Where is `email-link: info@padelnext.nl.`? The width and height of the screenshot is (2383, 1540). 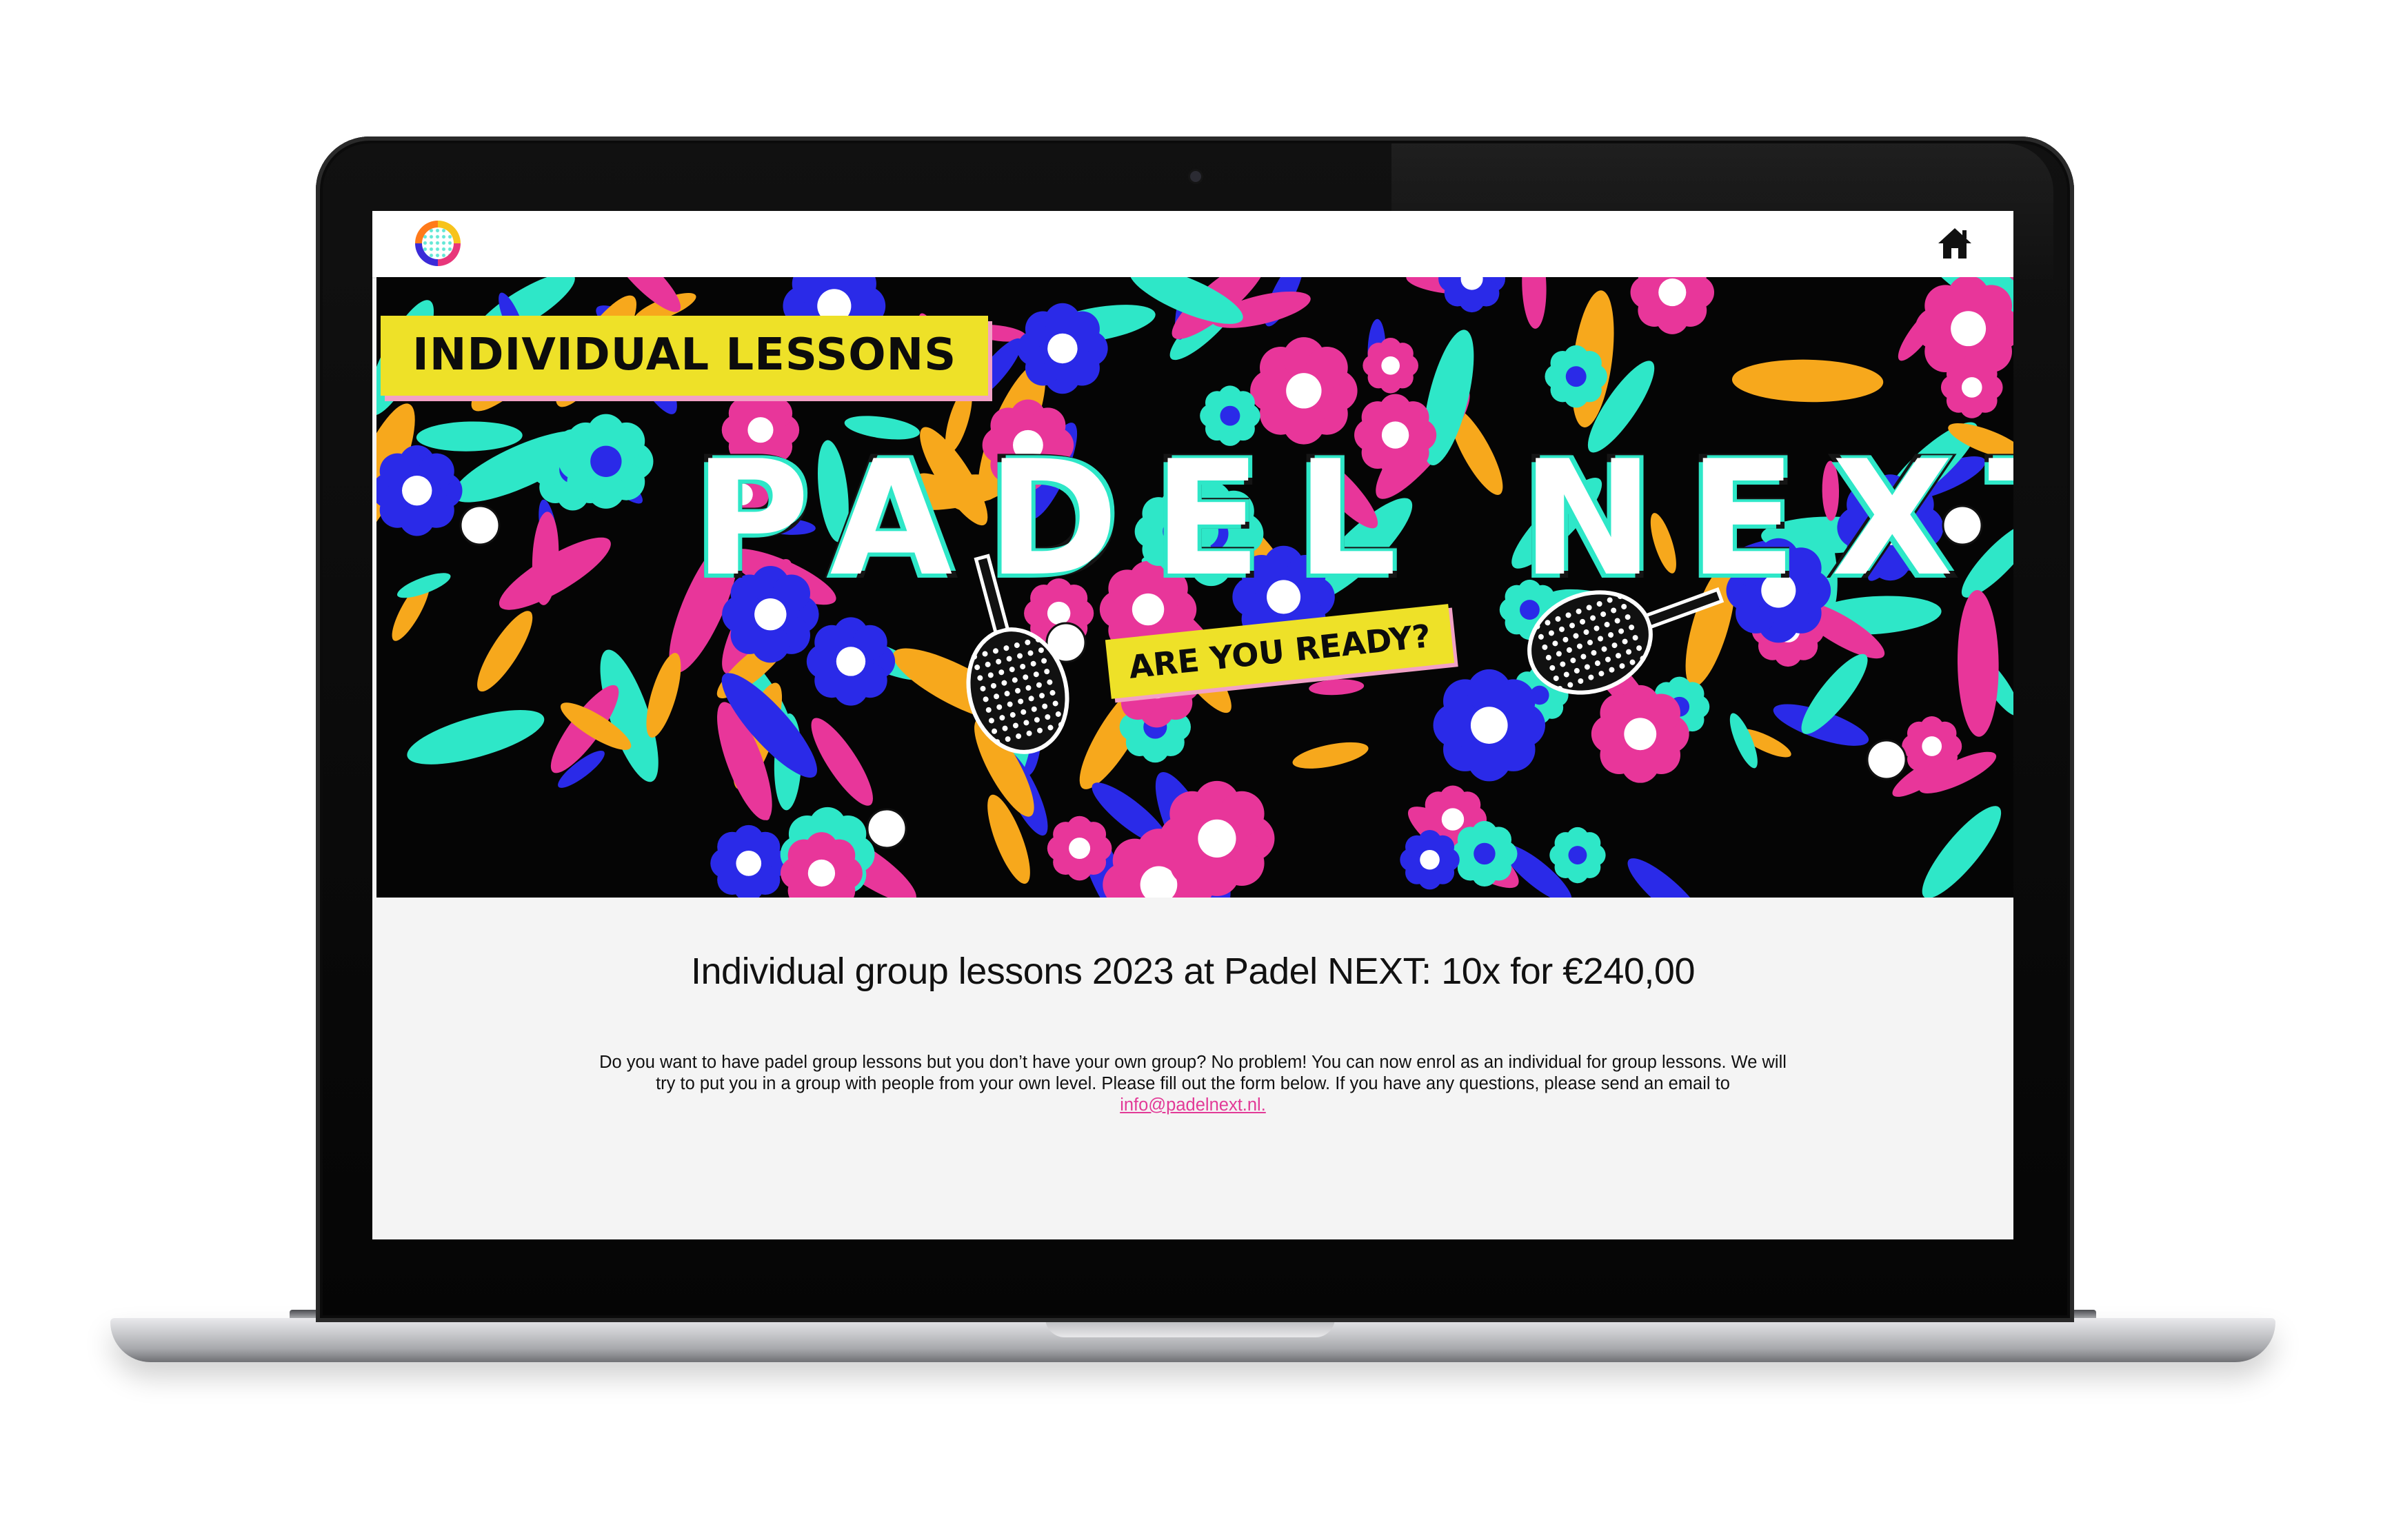 email-link: info@padelnext.nl. is located at coordinates (1193, 1105).